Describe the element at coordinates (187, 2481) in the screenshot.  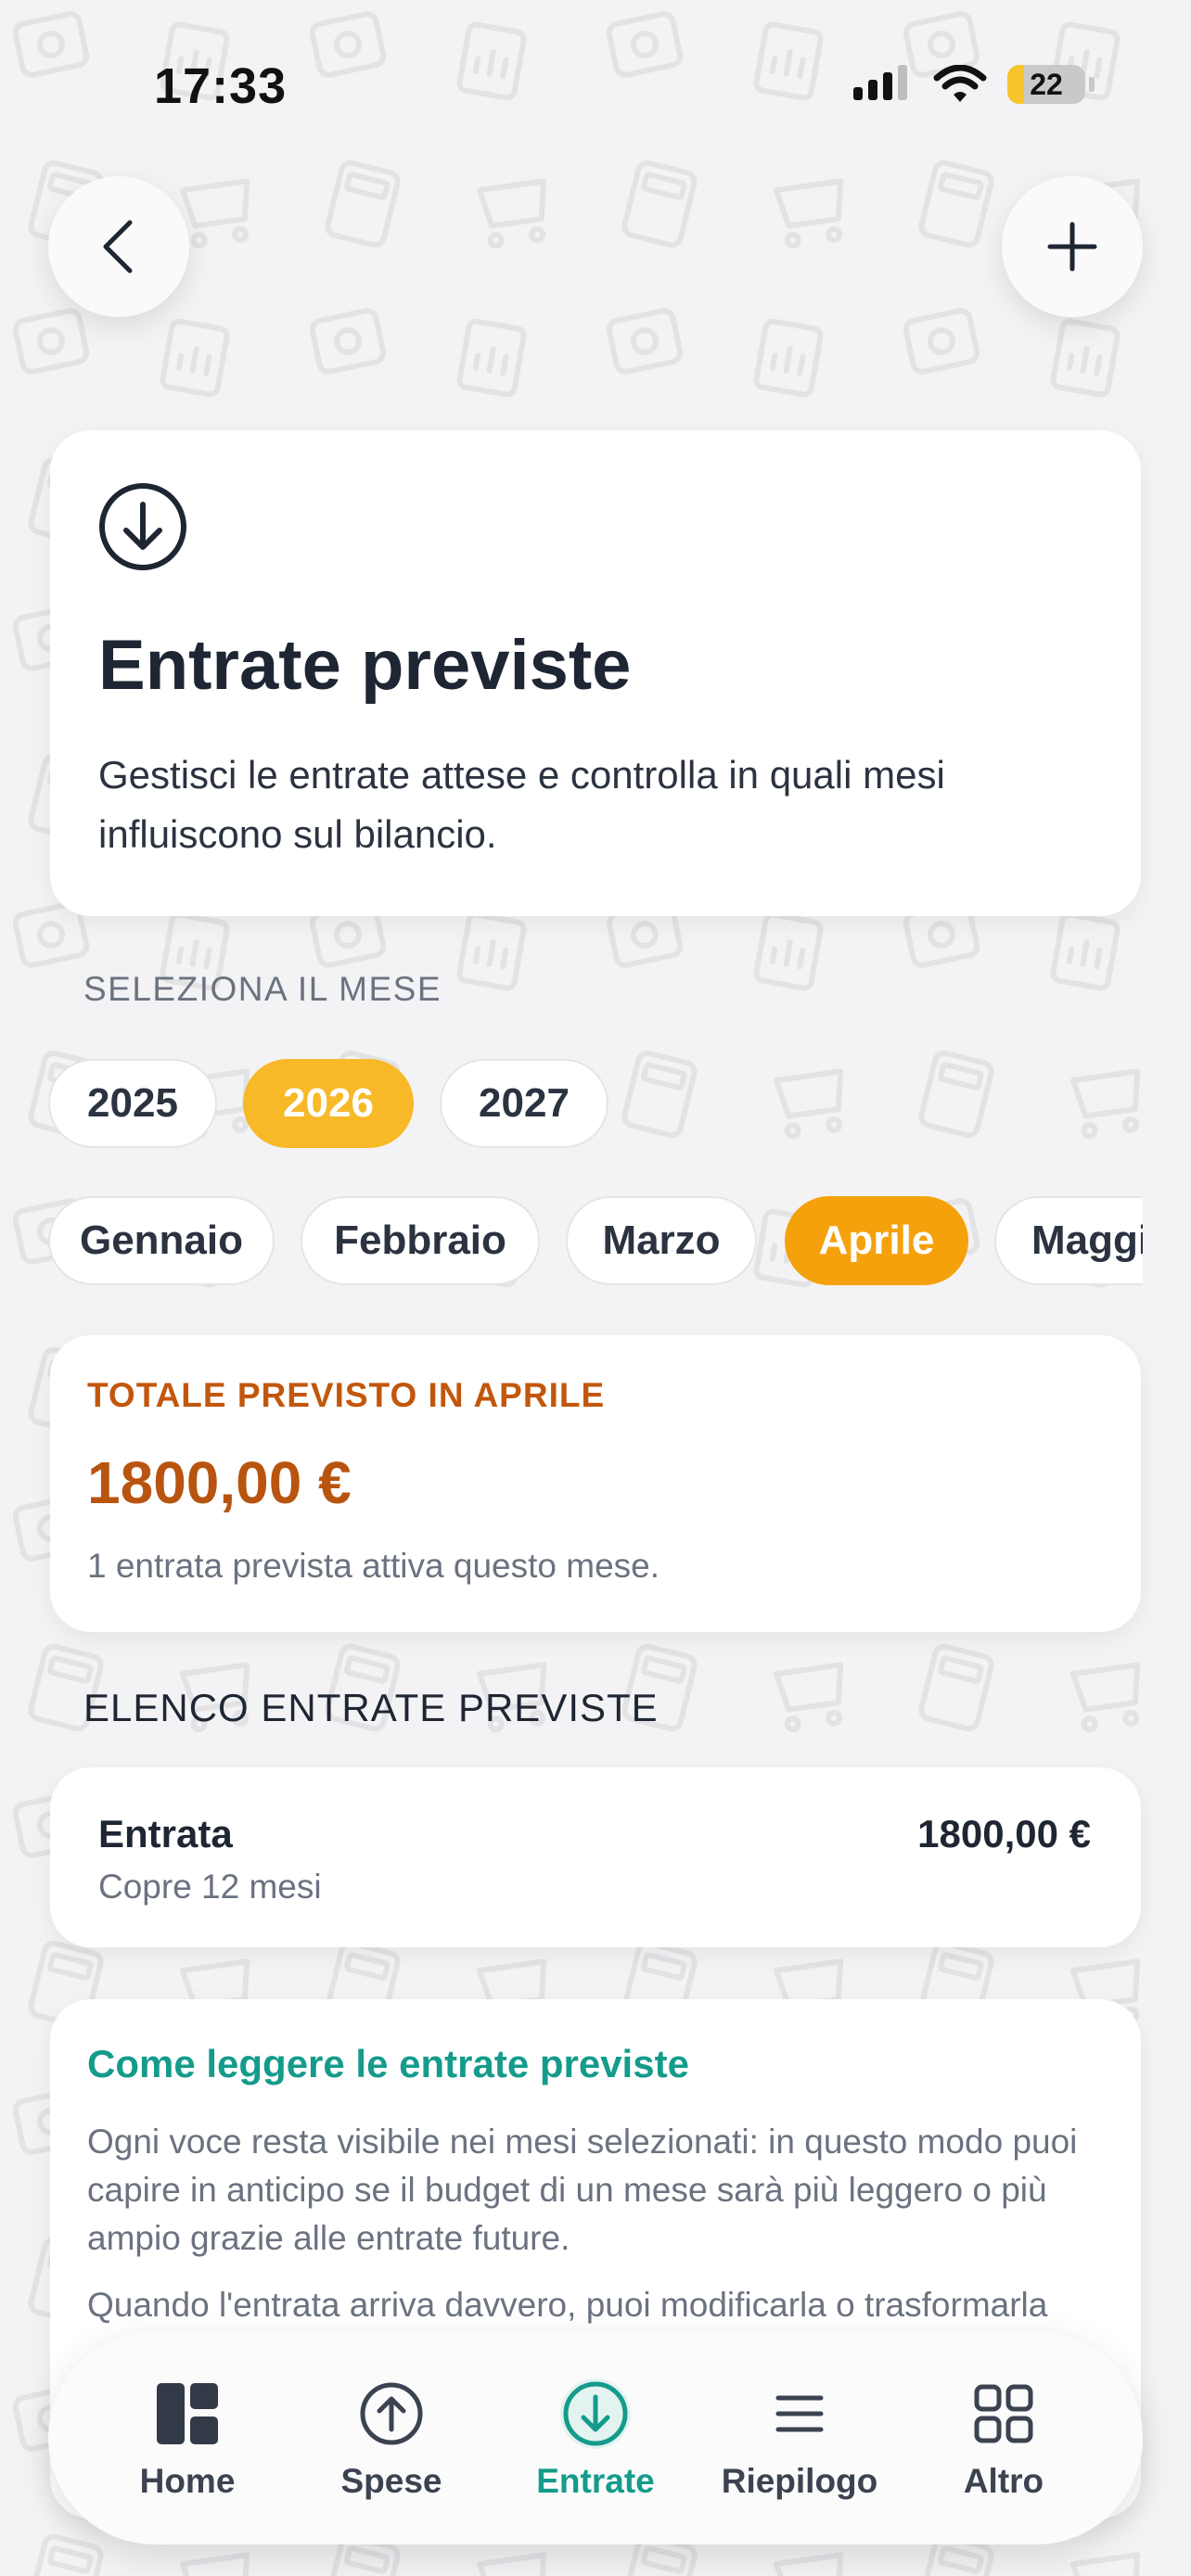
I see `nav-label-home: Home` at that location.